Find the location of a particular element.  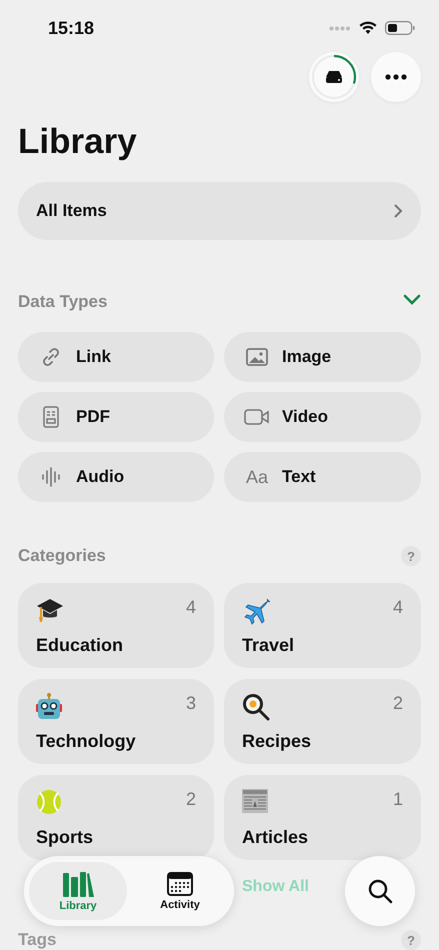

text-format-icon: Aa is located at coordinates (257, 477).